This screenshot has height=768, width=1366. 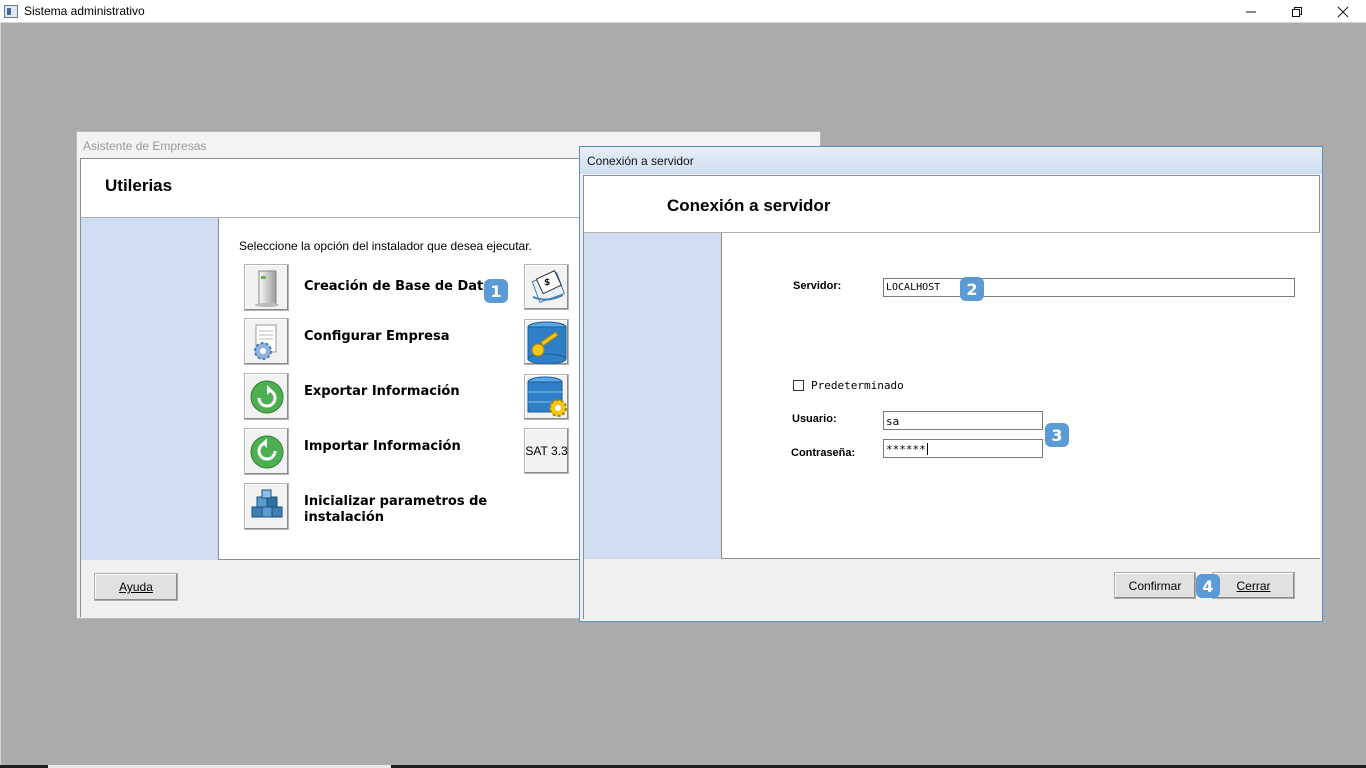 What do you see at coordinates (382, 447) in the screenshot?
I see `import-info-label: Importar Información` at bounding box center [382, 447].